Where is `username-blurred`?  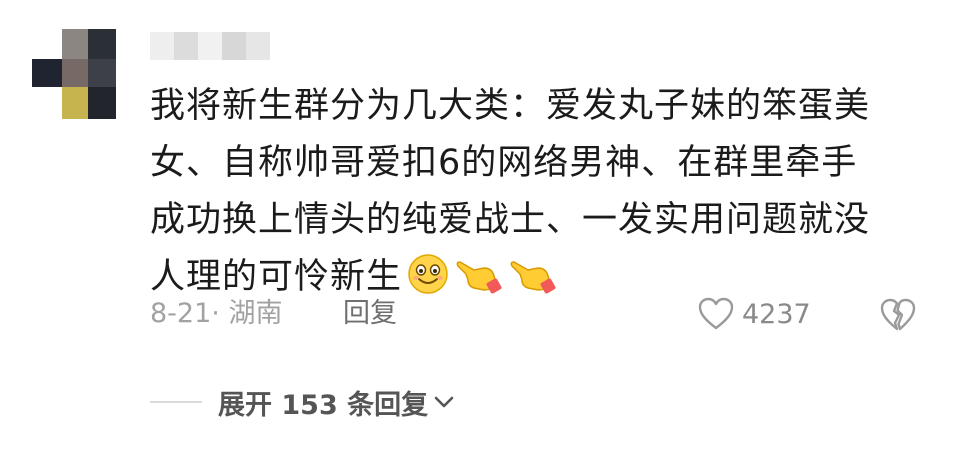
username-blurred is located at coordinates (210, 46).